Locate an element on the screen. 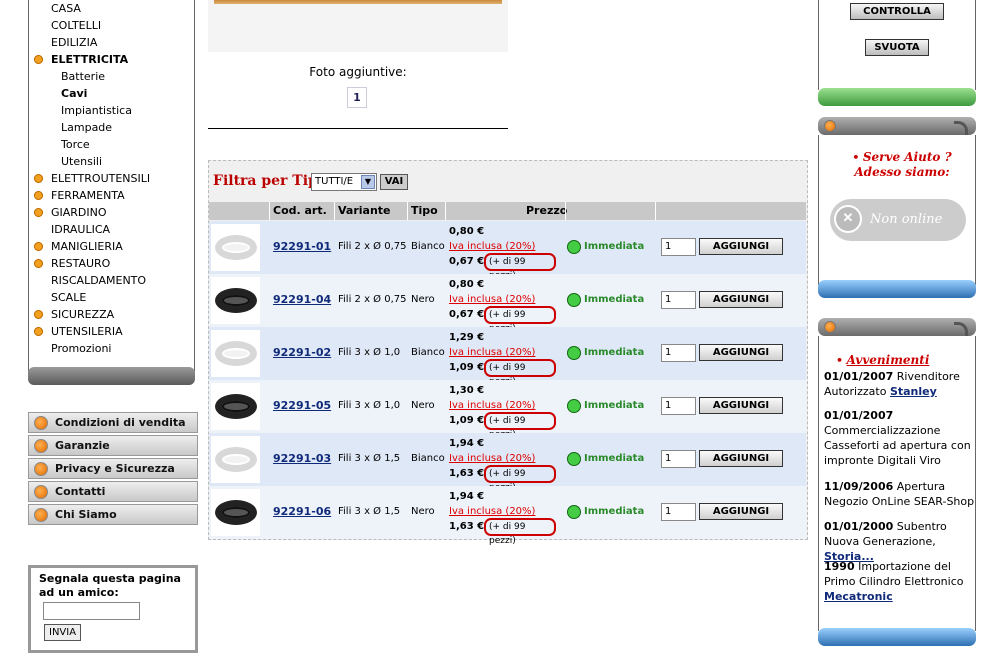 The height and width of the screenshot is (654, 999). event-date: 1990 is located at coordinates (839, 566).